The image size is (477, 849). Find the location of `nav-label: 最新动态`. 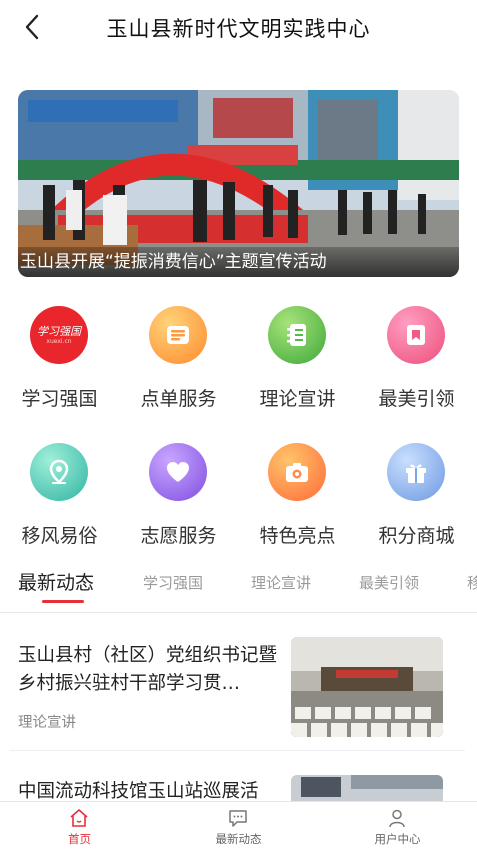

nav-label: 最新动态 is located at coordinates (238, 839).